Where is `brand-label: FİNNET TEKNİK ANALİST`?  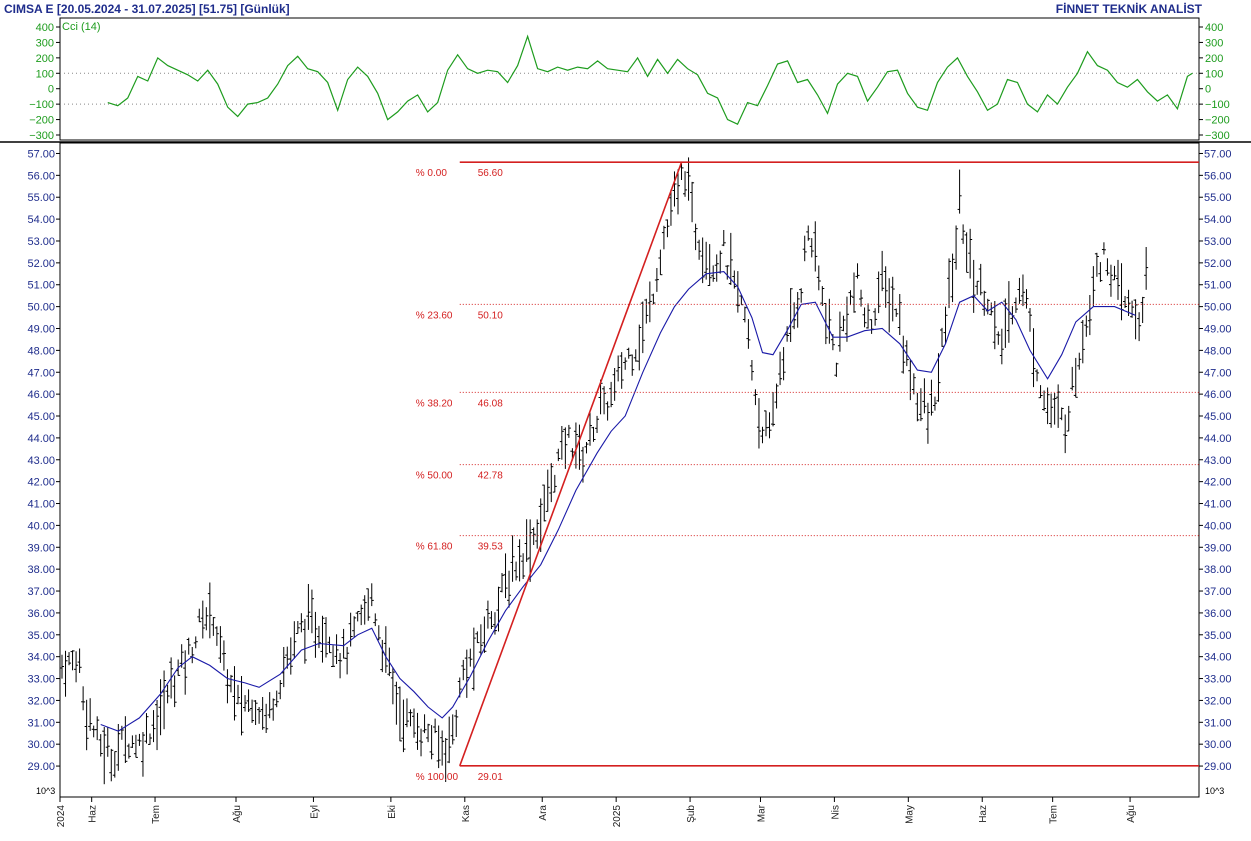 brand-label: FİNNET TEKNİK ANALİST is located at coordinates (1129, 8).